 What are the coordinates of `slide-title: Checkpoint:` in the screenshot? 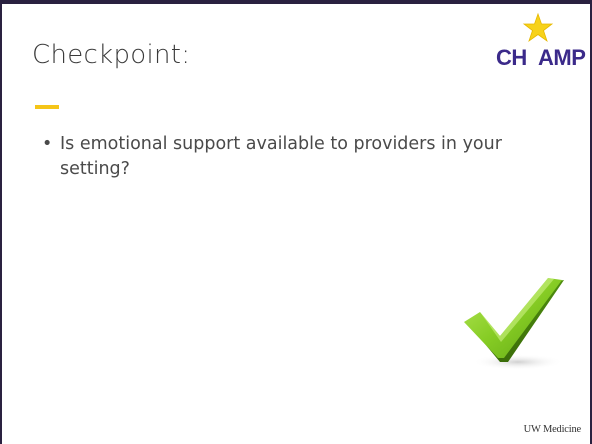 It's located at (111, 55).